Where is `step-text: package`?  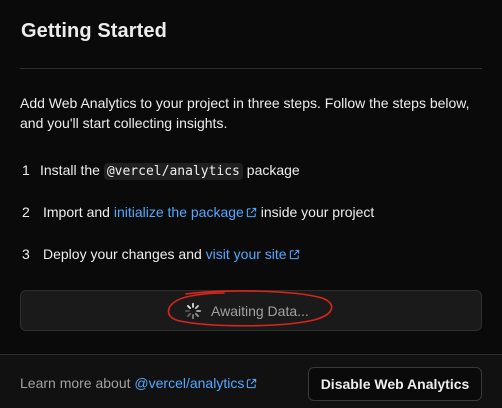 step-text: package is located at coordinates (271, 170).